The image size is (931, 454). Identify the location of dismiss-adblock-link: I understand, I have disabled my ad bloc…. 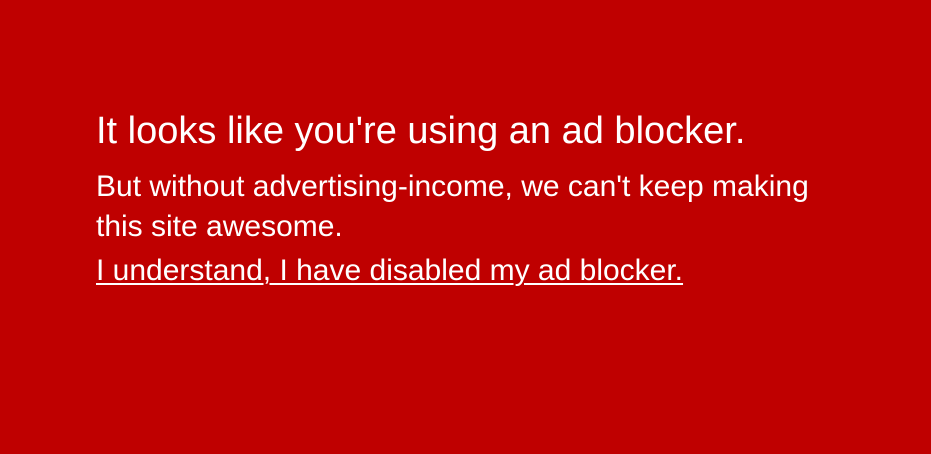
(389, 271).